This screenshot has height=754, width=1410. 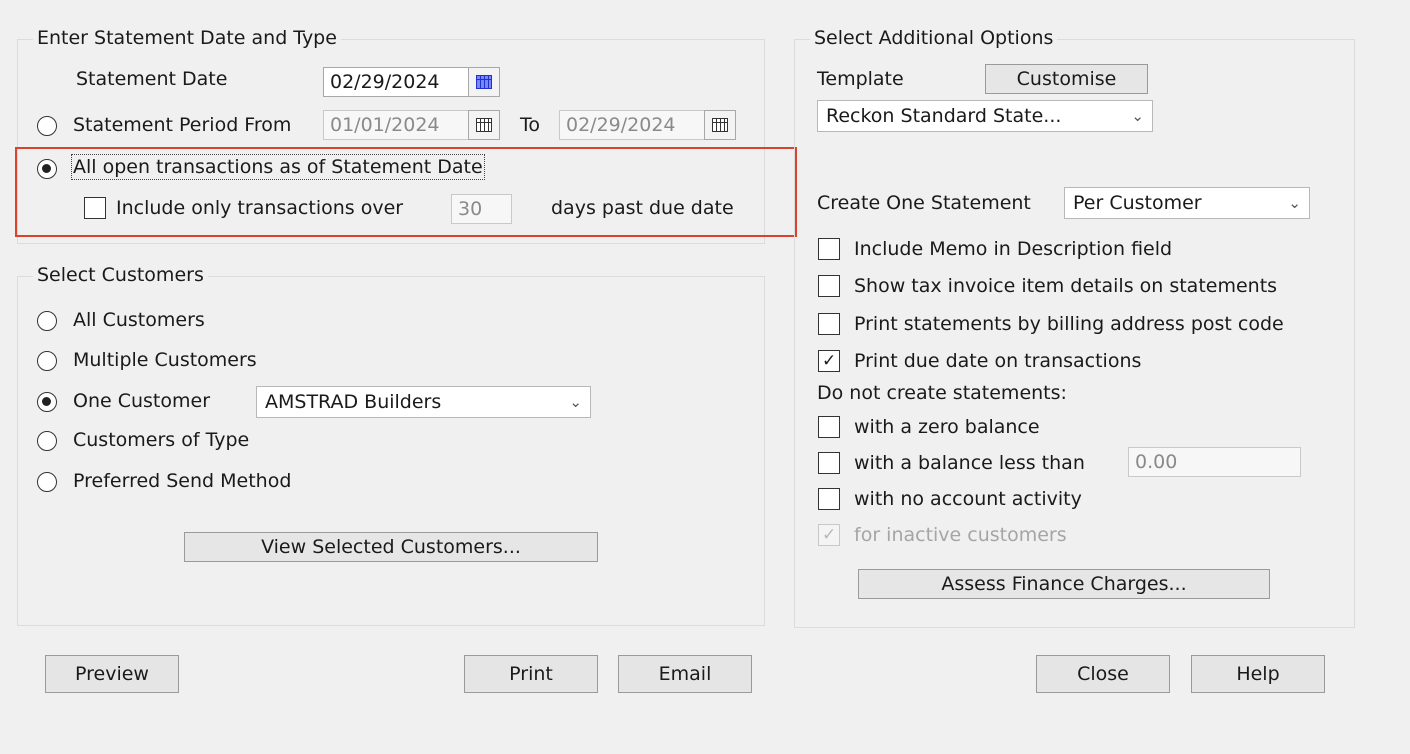 I want to click on period-from-field: 01/01/2024, so click(x=396, y=125).